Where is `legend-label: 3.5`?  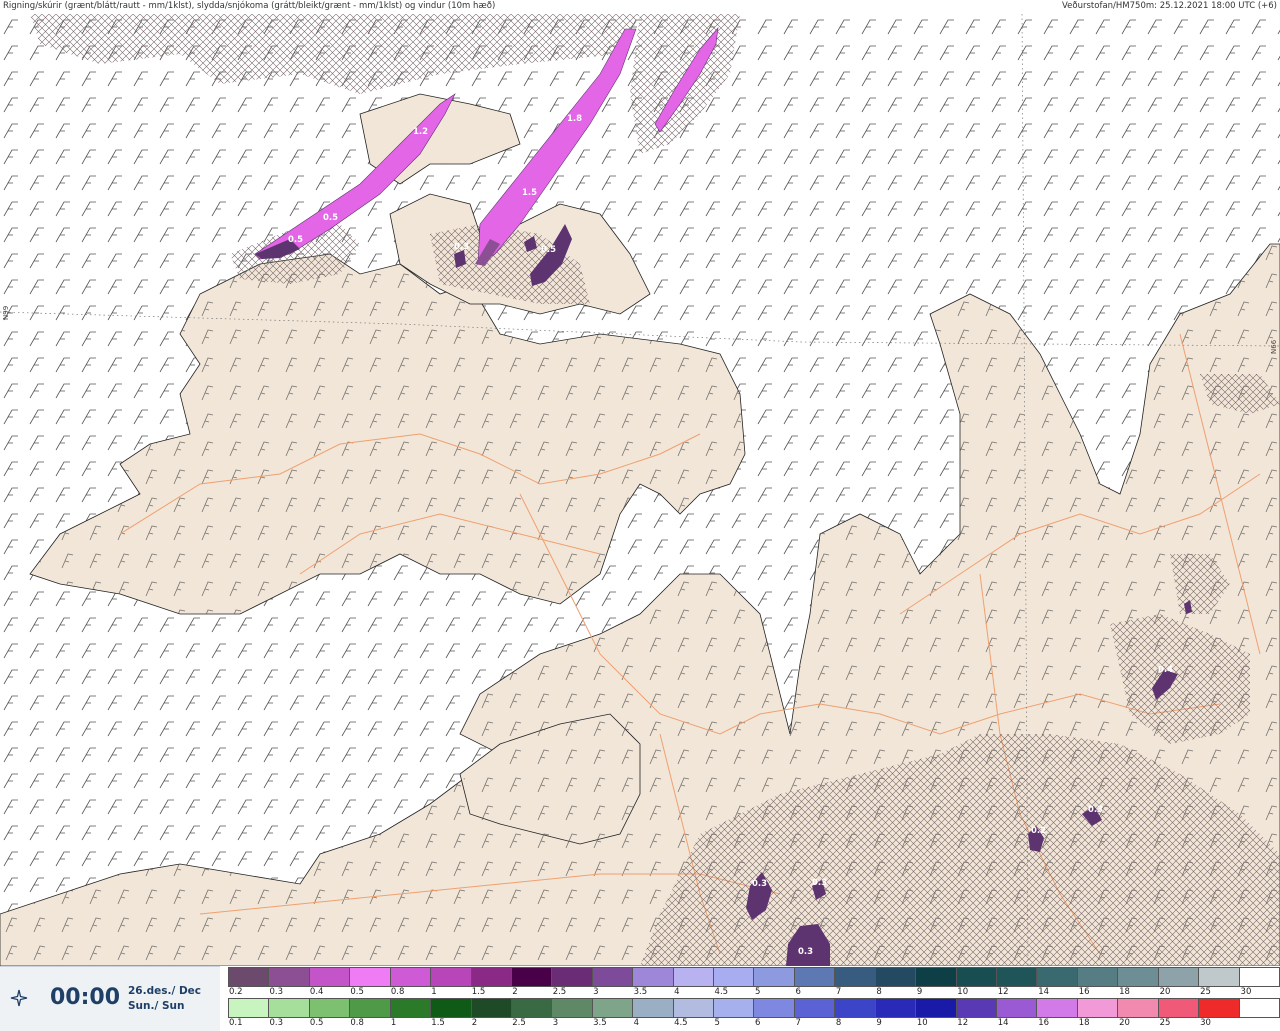
legend-label: 3.5 is located at coordinates (600, 1023).